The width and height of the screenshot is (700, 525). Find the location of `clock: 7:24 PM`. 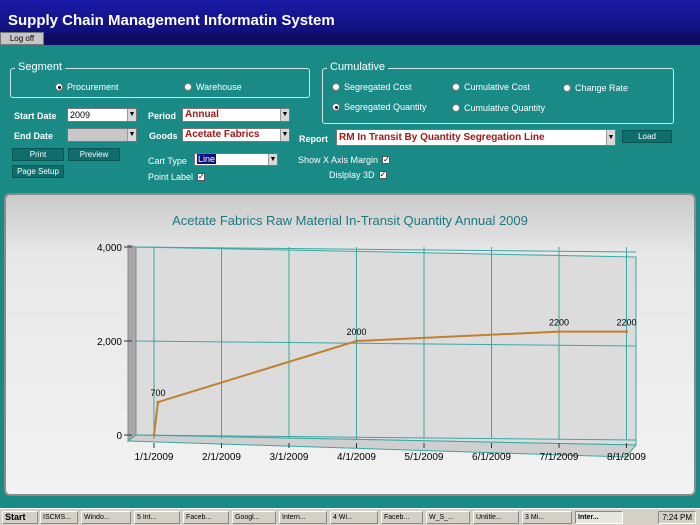

clock: 7:24 PM is located at coordinates (677, 517).